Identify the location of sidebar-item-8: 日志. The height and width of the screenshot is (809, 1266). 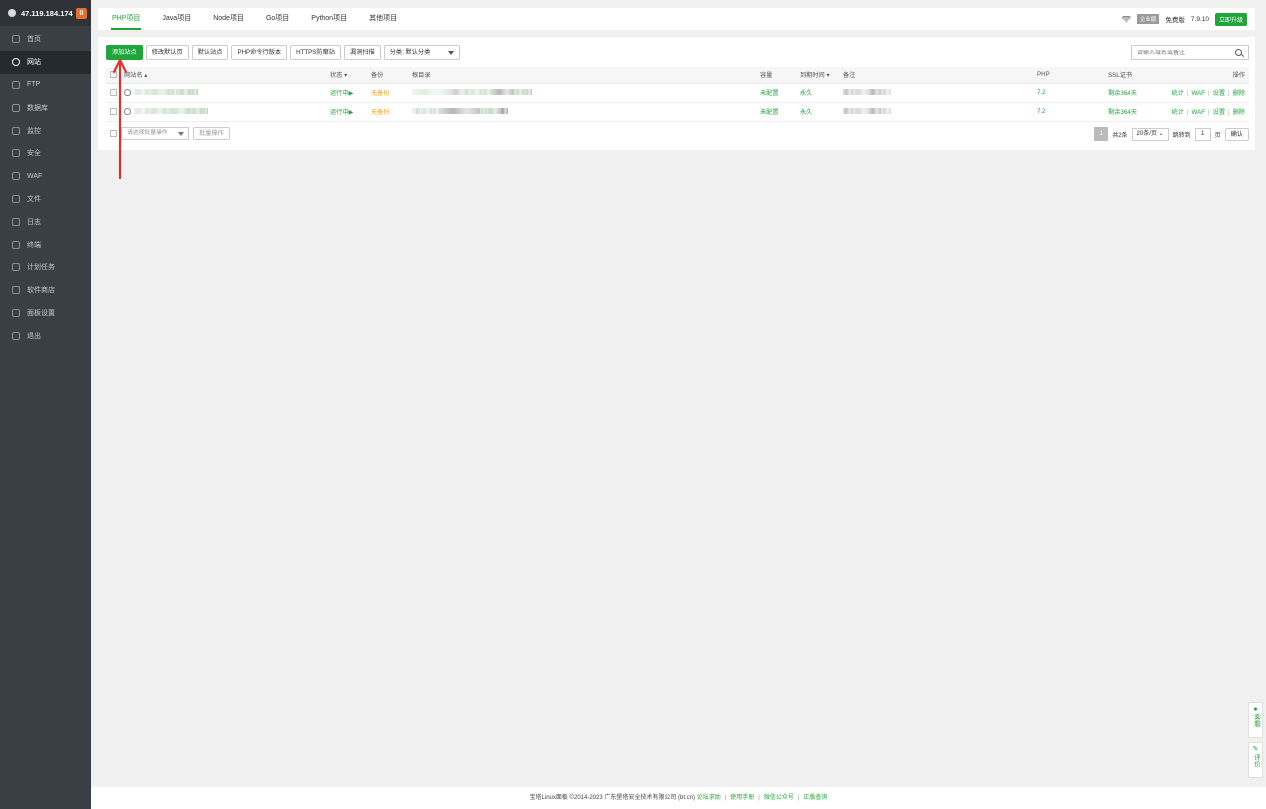
(45, 221).